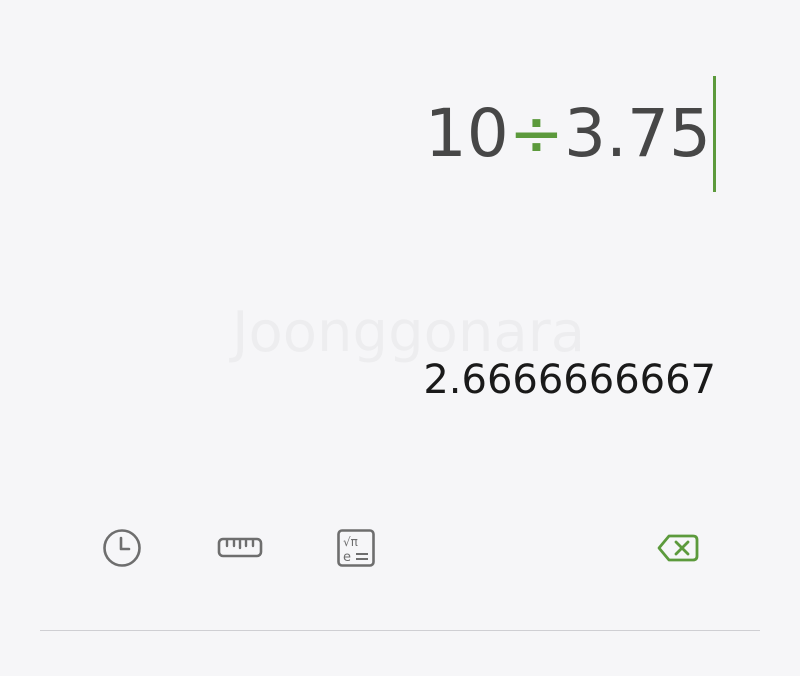  I want to click on result-preview: 2.6666666667, so click(569, 380).